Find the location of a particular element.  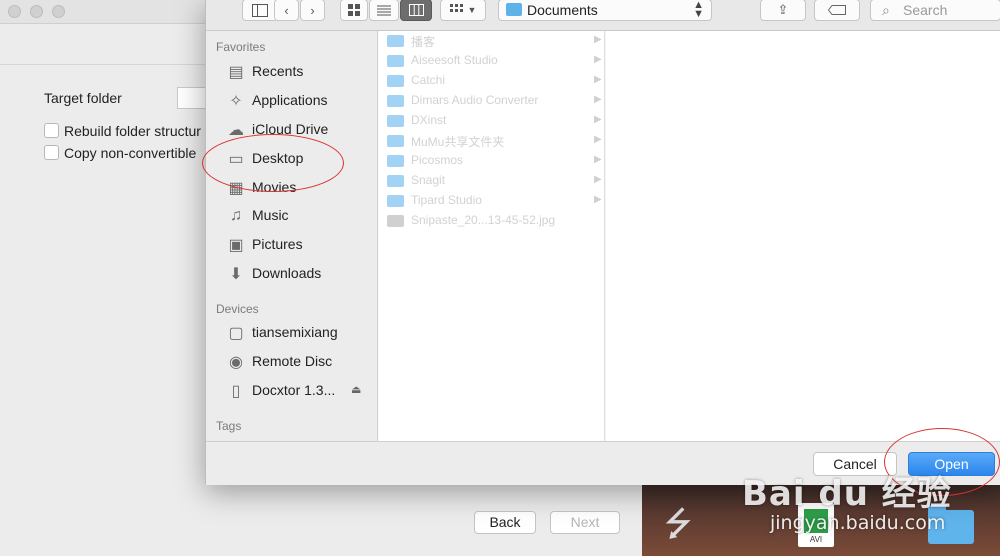

sidebar-item-applications: ✧ Applications is located at coordinates (292, 101).